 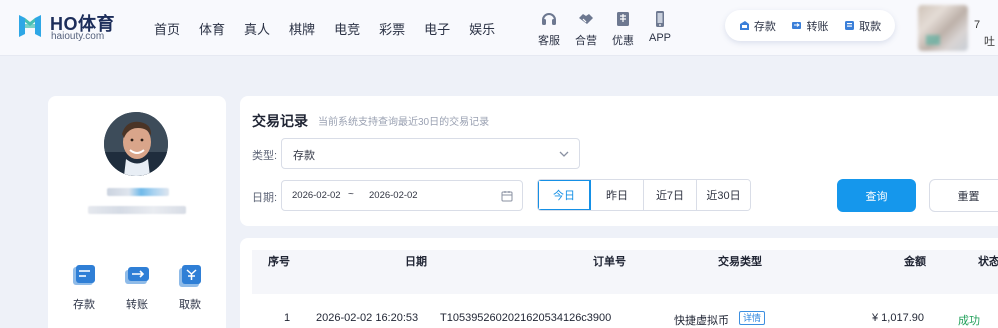 What do you see at coordinates (137, 275) in the screenshot?
I see `transfer-card-icon` at bounding box center [137, 275].